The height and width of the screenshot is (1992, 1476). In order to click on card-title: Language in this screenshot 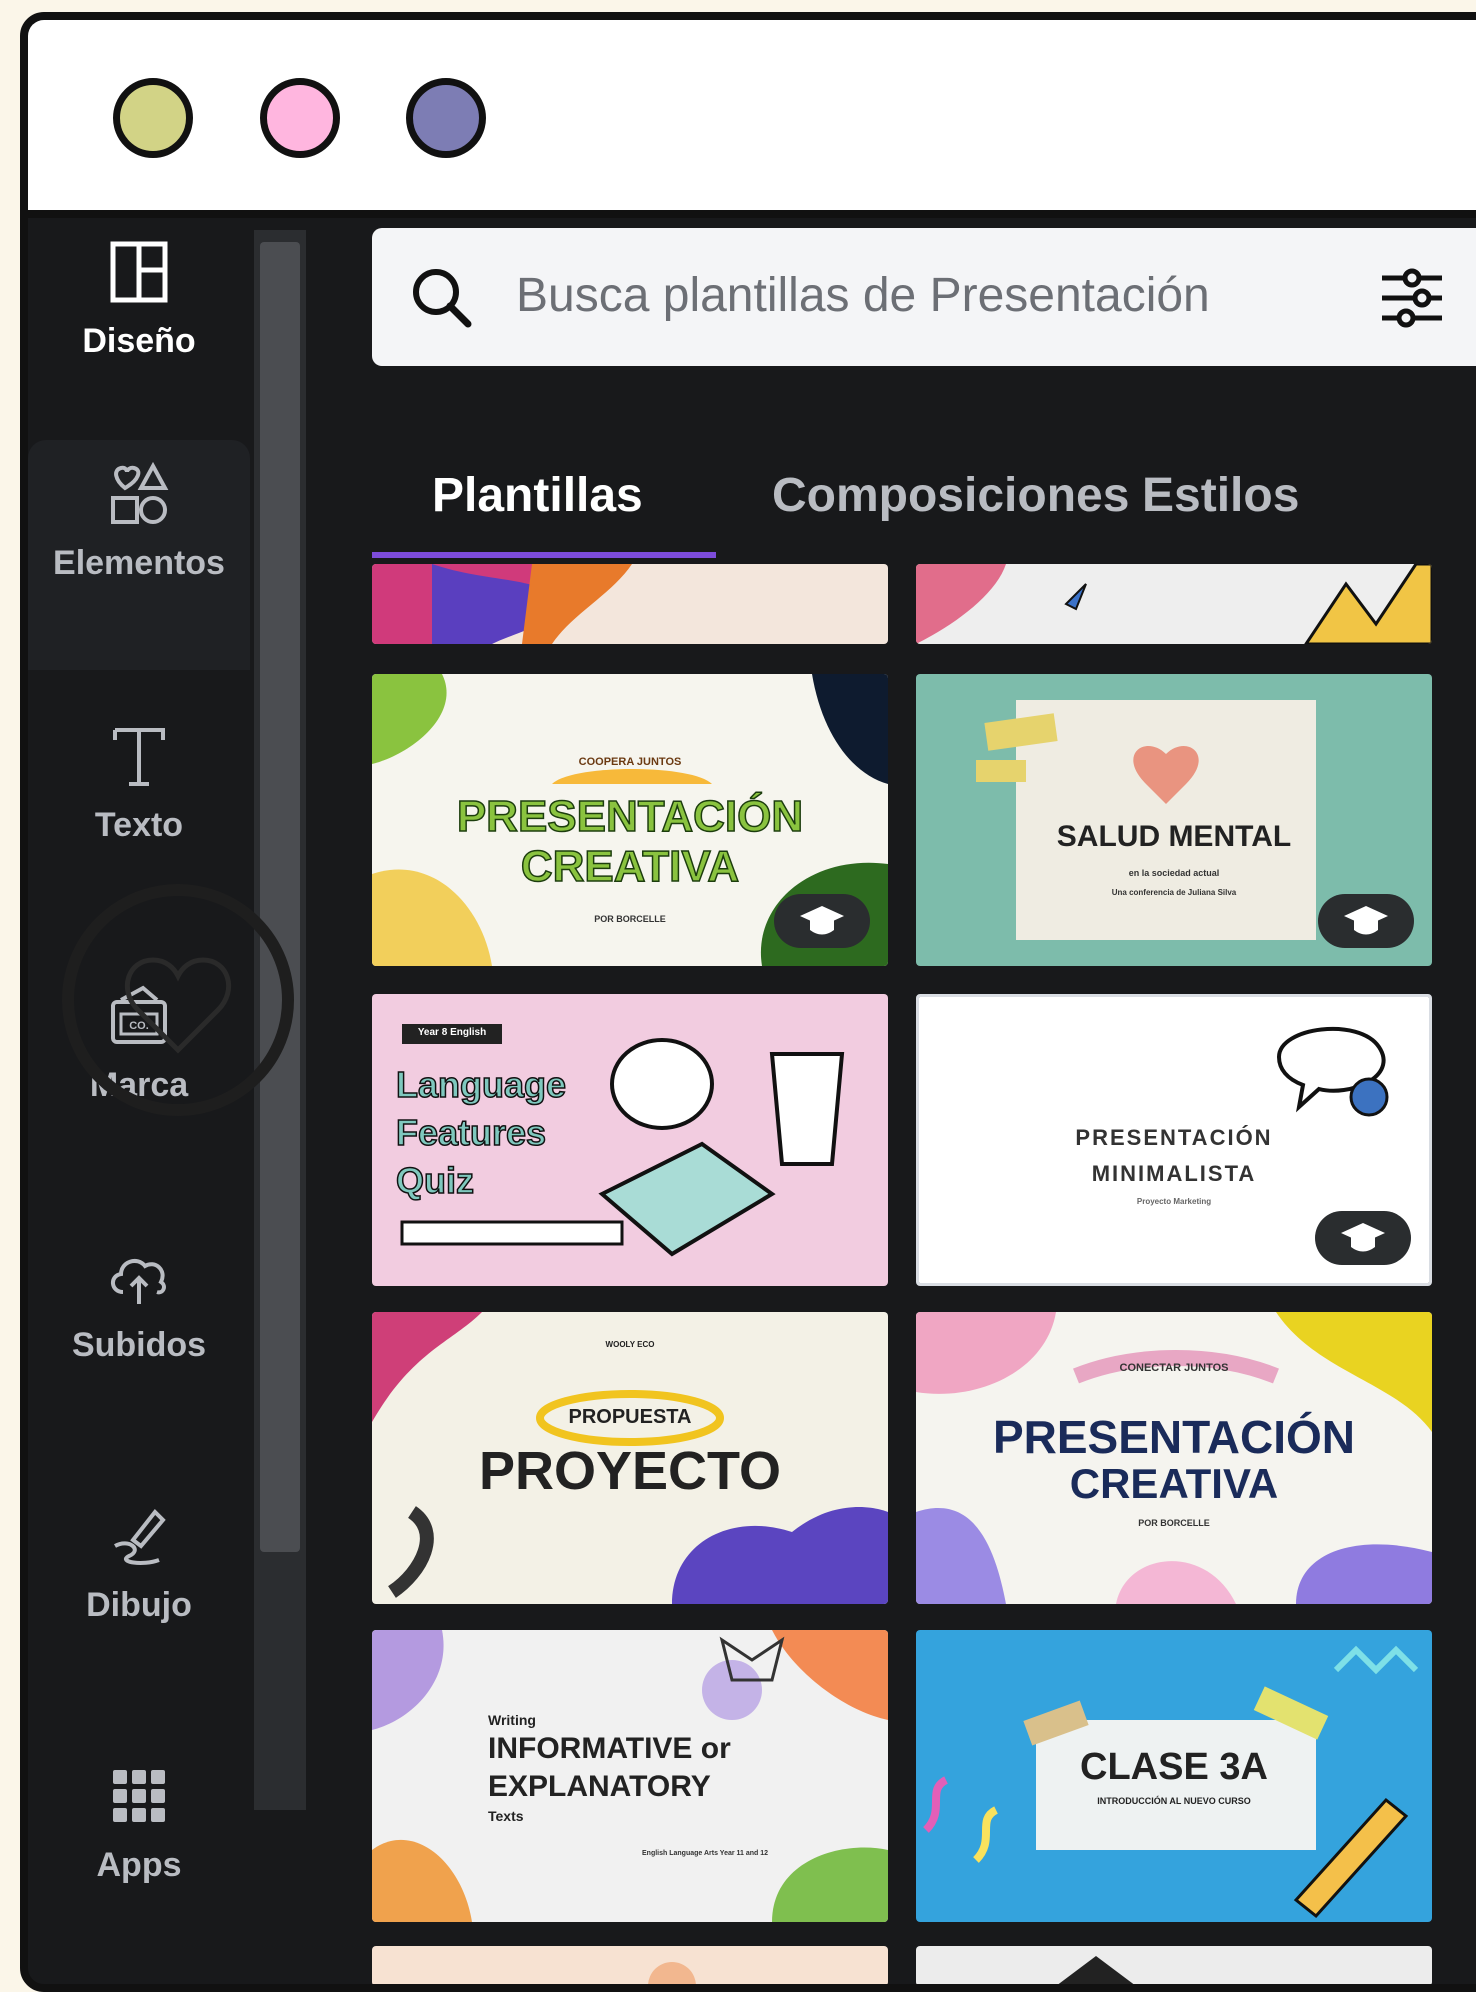, I will do `click(481, 1084)`.